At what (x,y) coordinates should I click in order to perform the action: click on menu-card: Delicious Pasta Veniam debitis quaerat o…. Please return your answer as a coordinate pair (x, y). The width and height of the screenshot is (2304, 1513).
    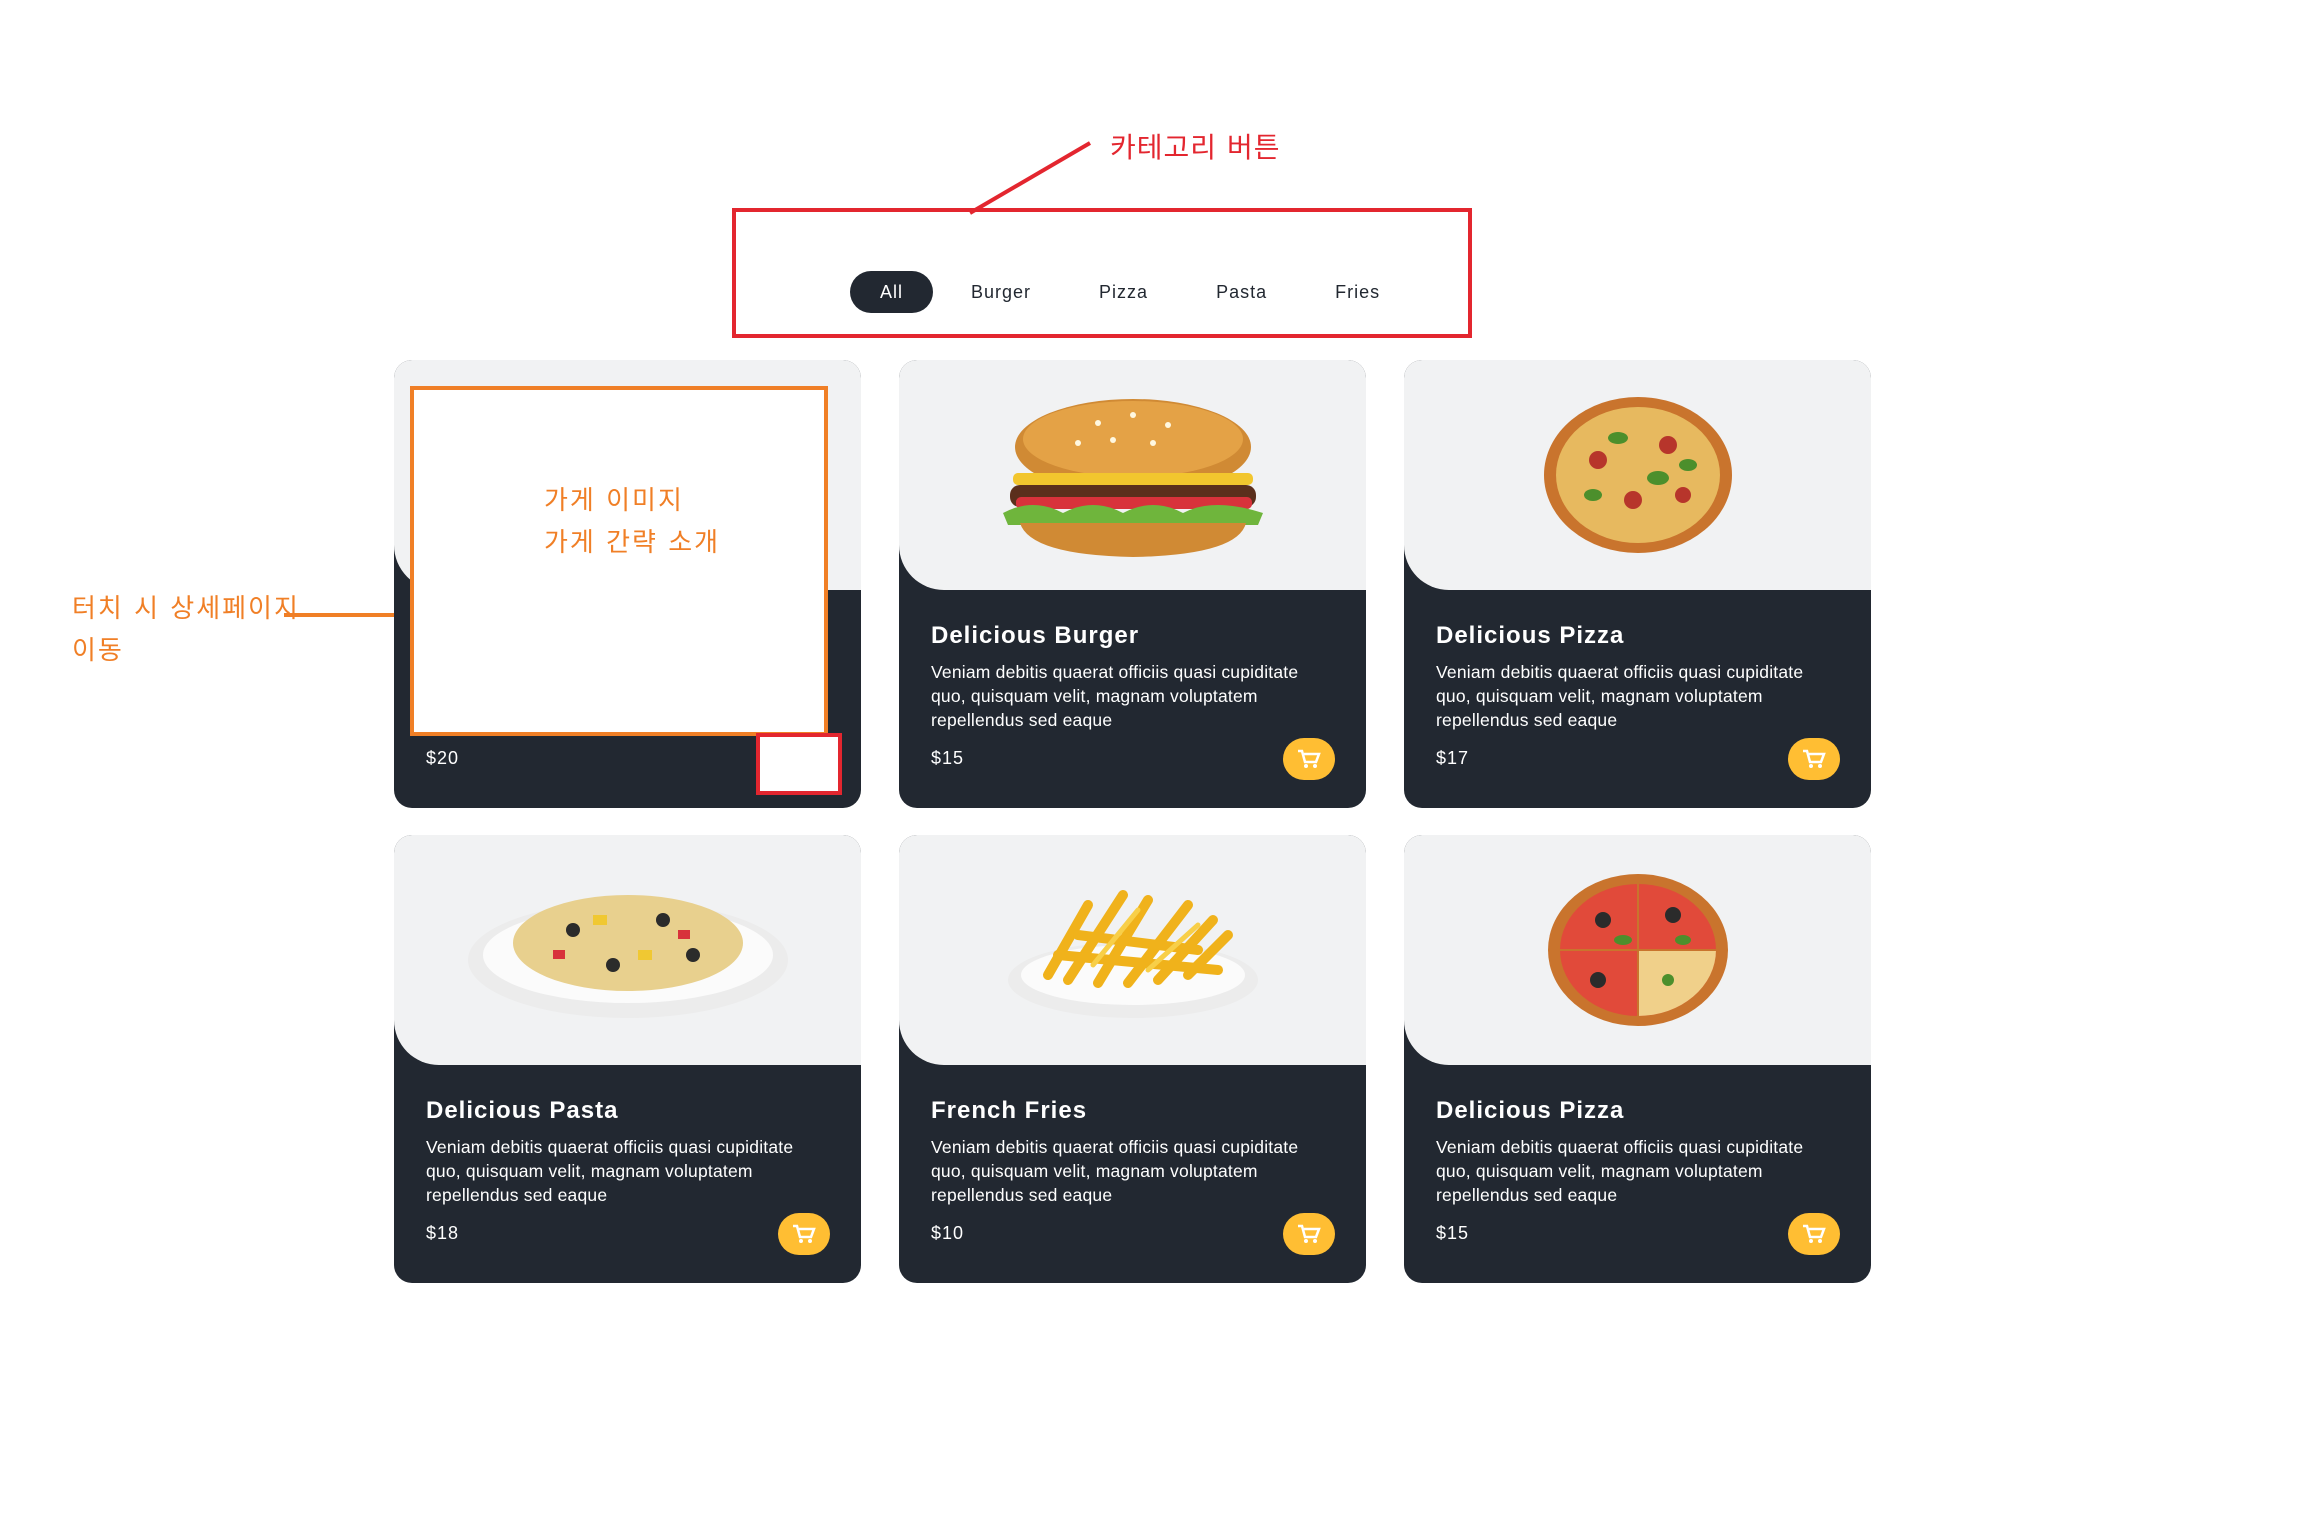
    Looking at the image, I should click on (627, 1059).